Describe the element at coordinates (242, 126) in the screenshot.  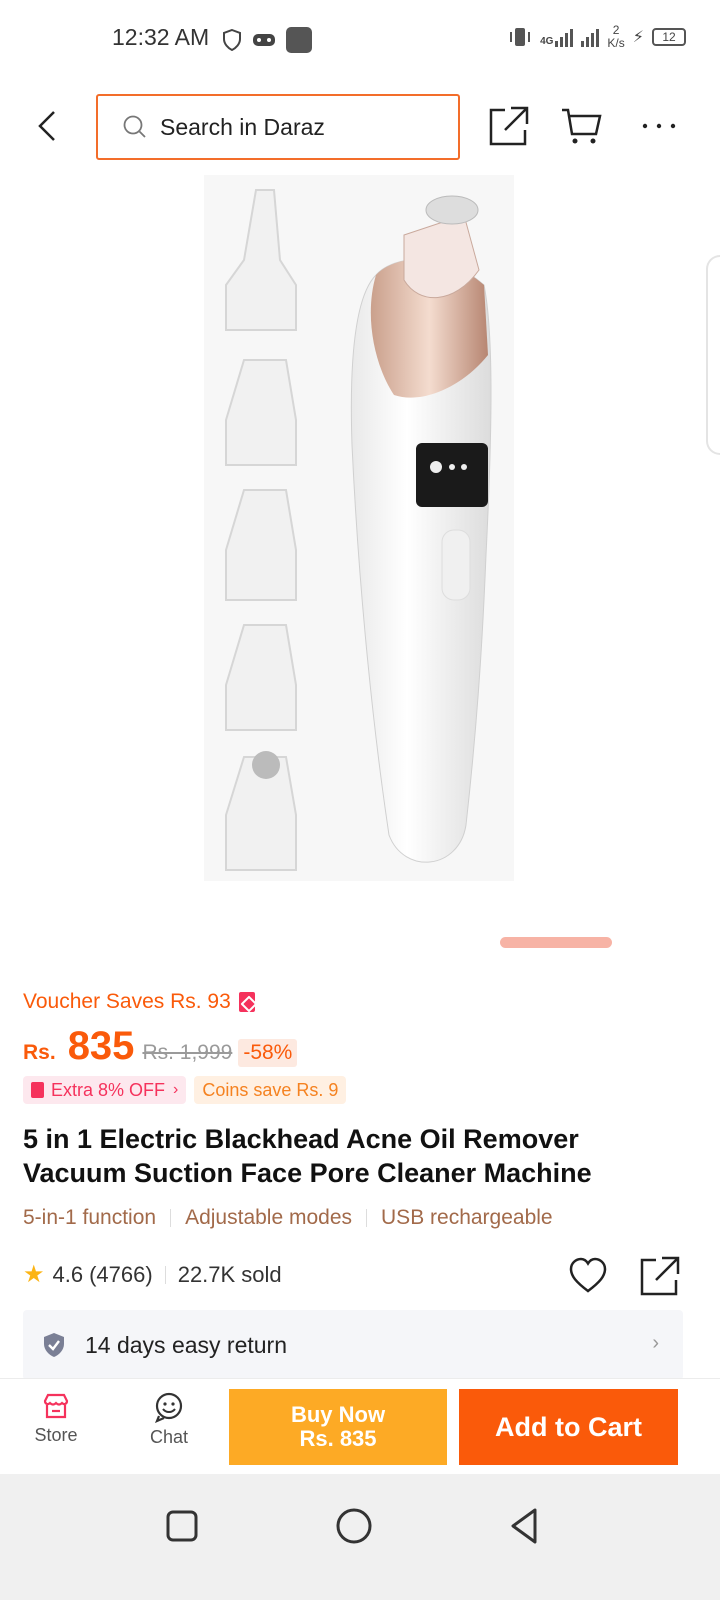
I see `search-placeholder: Search in Daraz` at that location.